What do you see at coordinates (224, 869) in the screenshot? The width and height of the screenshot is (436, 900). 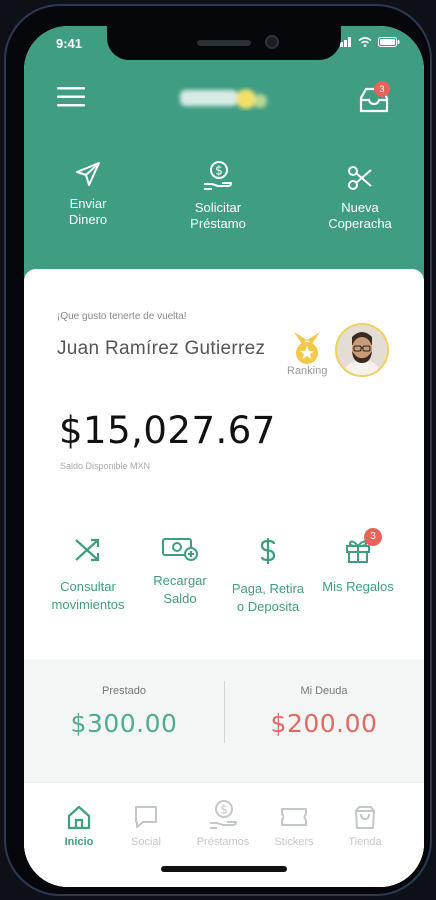 I see `home-indicator` at bounding box center [224, 869].